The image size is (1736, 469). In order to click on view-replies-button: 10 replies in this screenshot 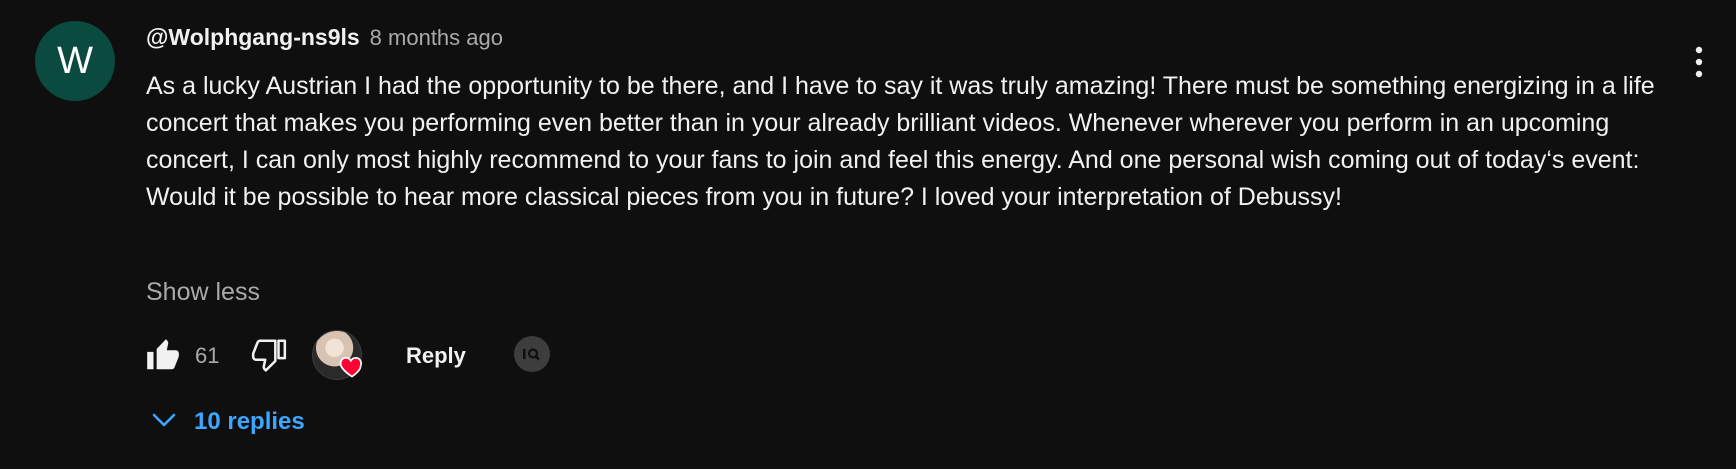, I will do `click(228, 422)`.